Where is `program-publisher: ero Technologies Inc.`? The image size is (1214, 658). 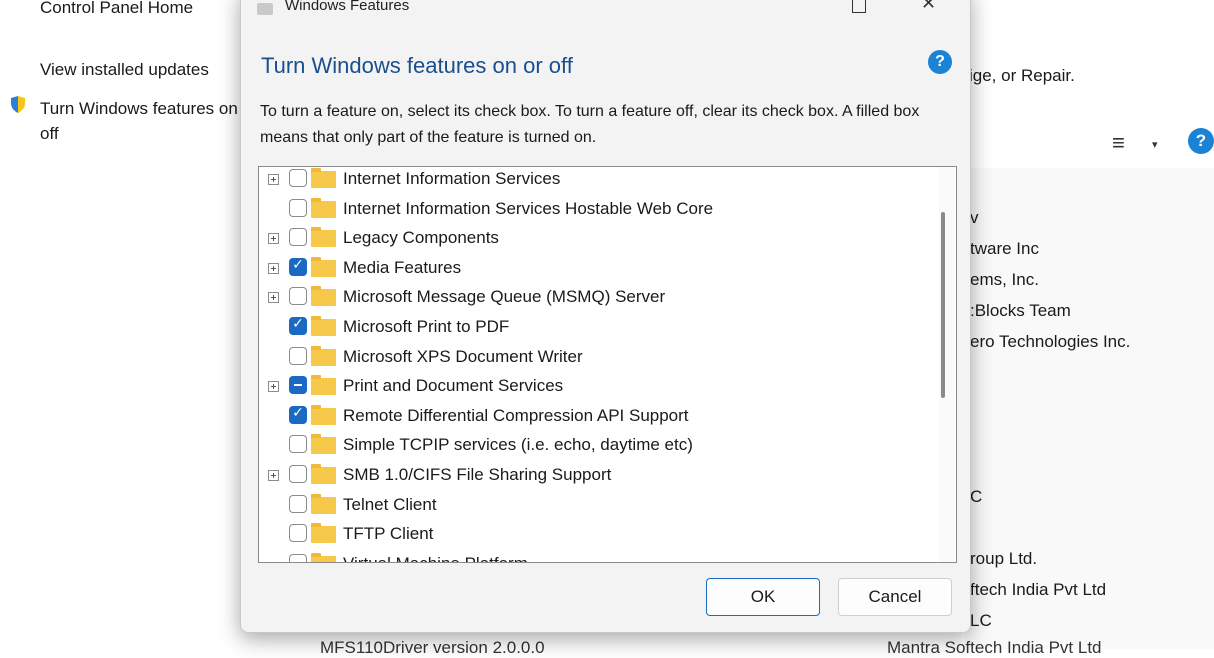
program-publisher: ero Technologies Inc. is located at coordinates (1050, 341).